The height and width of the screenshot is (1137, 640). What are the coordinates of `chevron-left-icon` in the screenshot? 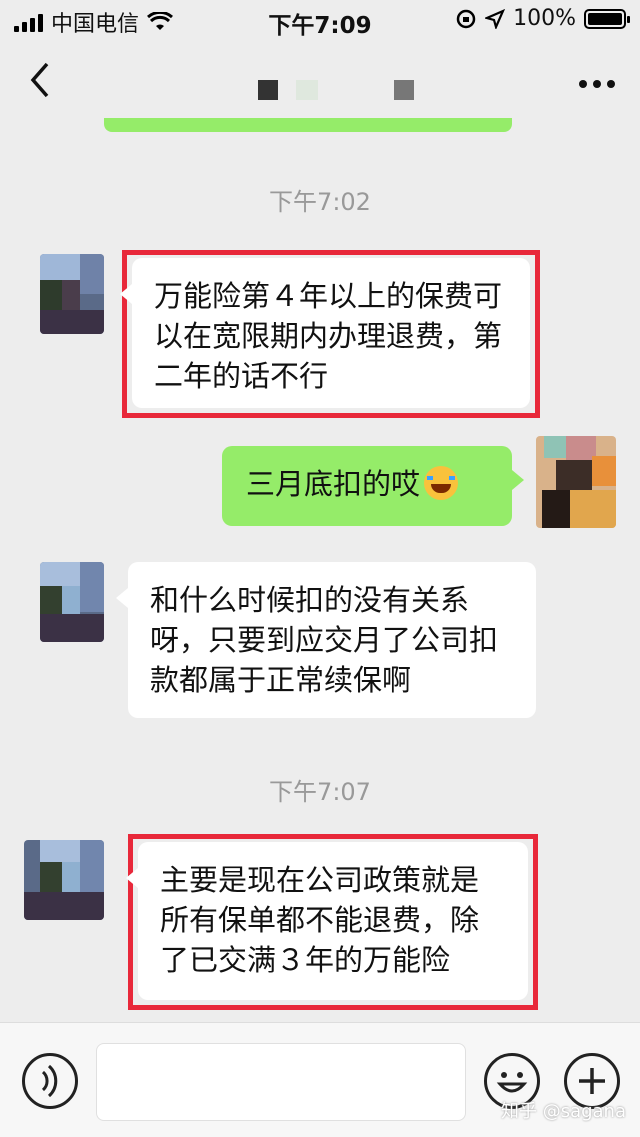 It's located at (40, 84).